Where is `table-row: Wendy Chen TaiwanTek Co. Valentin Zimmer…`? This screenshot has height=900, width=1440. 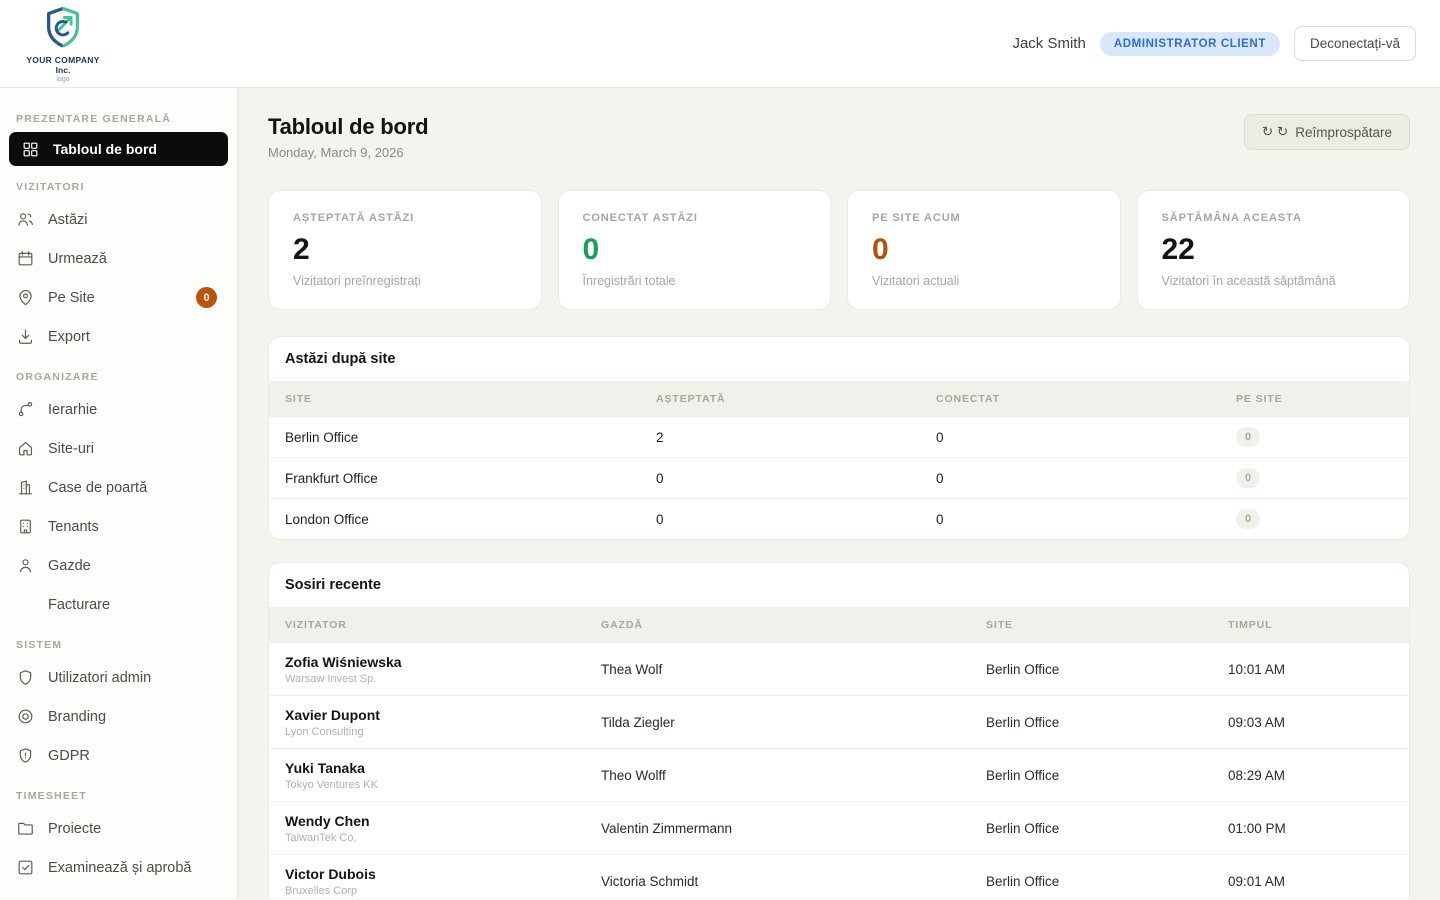 table-row: Wendy Chen TaiwanTek Co. Valentin Zimmer… is located at coordinates (839, 827).